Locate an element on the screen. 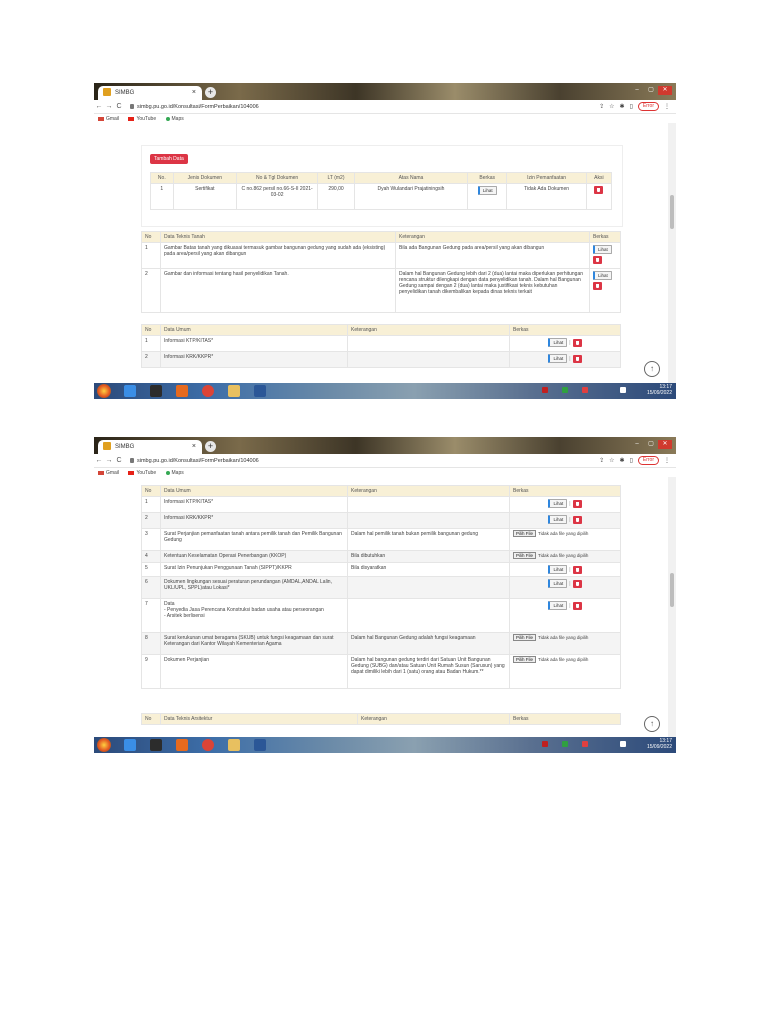 Image resolution: width=768 pixels, height=1024 pixels. cell-atas-nama: Dyah Wulandari Prajatiningsih is located at coordinates (410, 196).